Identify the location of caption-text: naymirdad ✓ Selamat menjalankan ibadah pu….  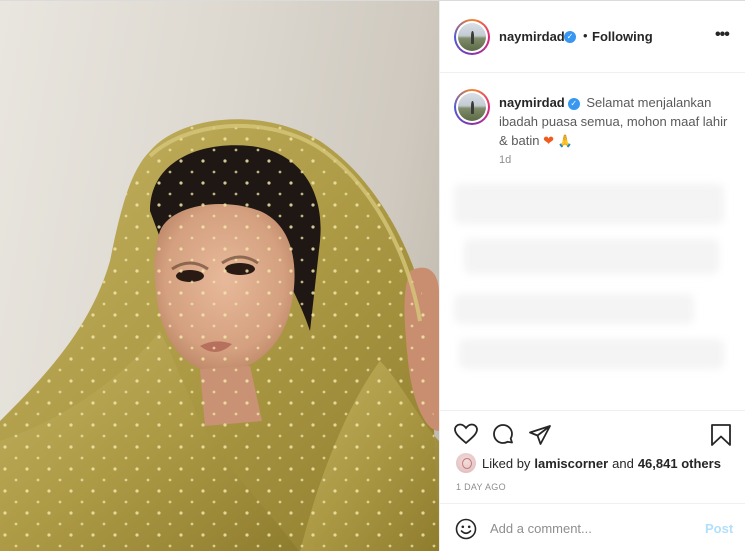
(616, 122).